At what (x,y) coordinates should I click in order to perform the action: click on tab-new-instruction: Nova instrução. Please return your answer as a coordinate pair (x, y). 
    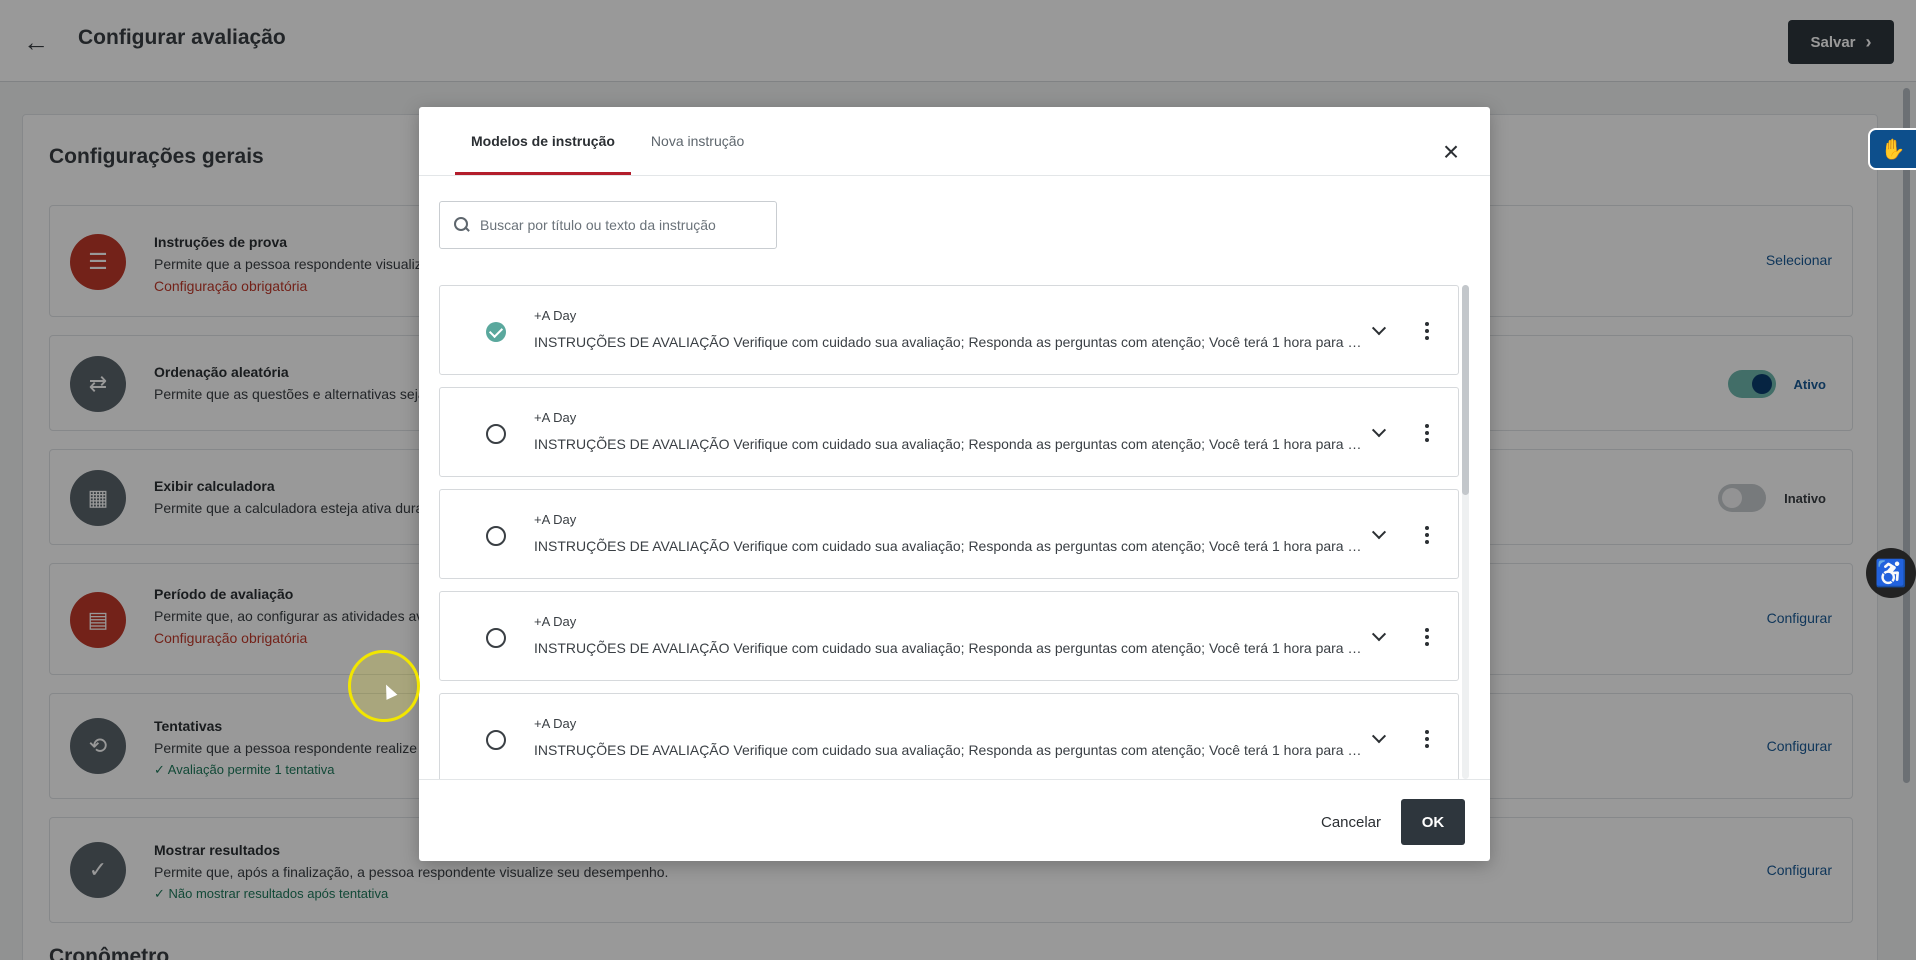
    Looking at the image, I should click on (697, 141).